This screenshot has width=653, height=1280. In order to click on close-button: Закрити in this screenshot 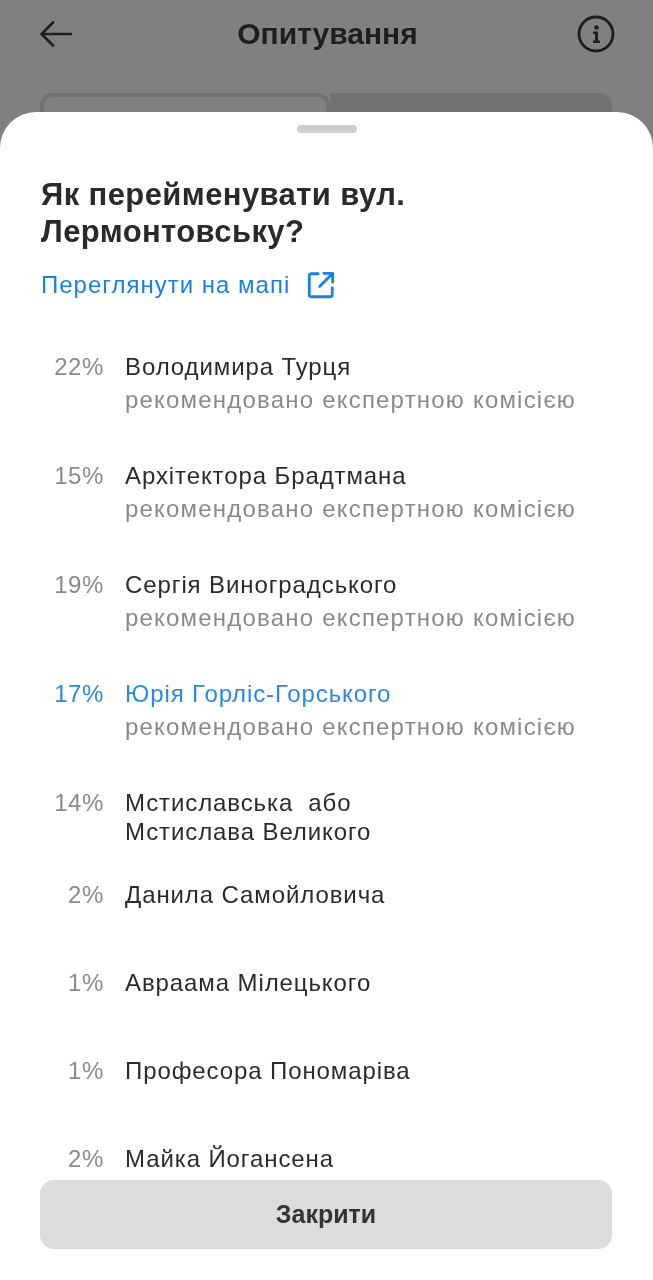, I will do `click(326, 1214)`.